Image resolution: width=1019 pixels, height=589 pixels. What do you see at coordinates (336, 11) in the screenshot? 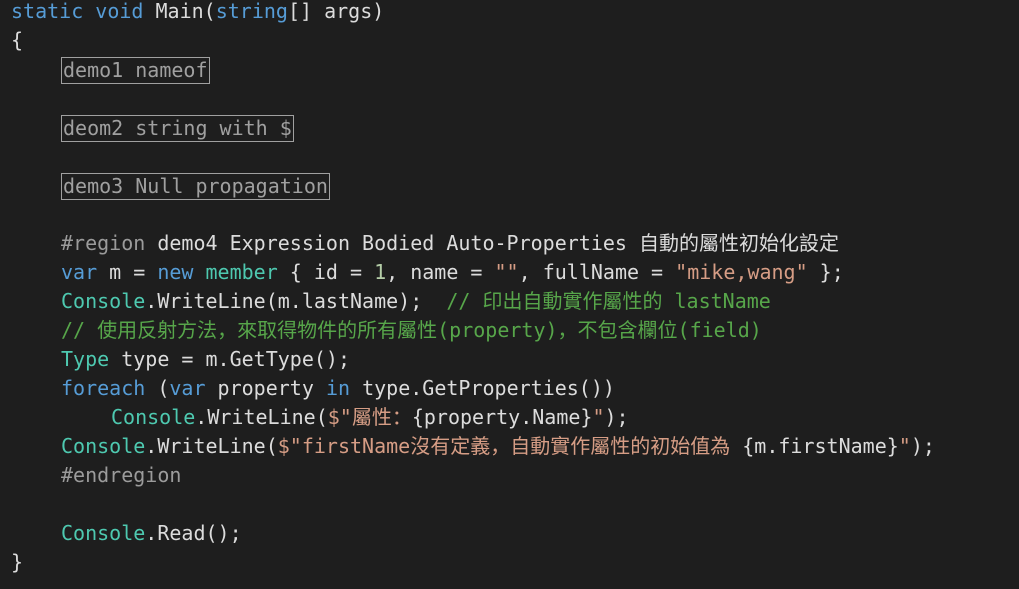
I see `method-params: [] args)` at bounding box center [336, 11].